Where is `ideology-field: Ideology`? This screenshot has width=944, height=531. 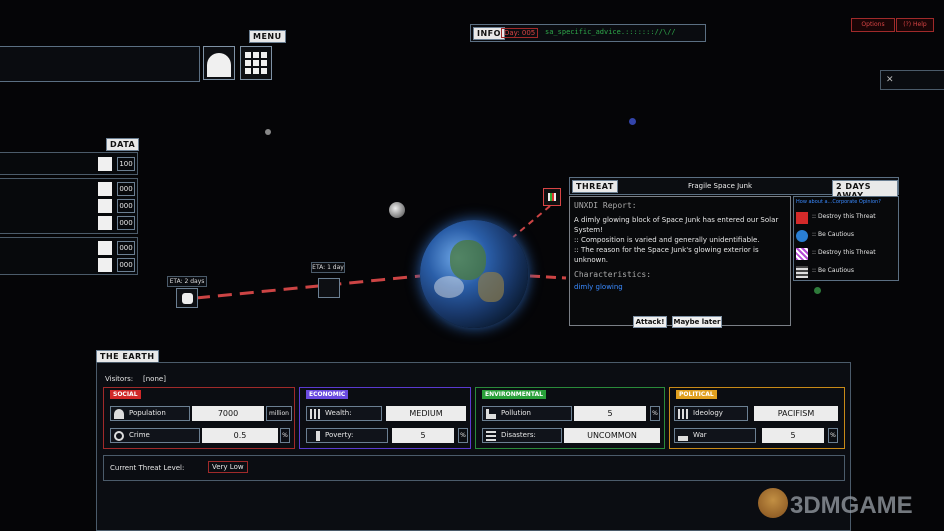
ideology-field: Ideology is located at coordinates (711, 413).